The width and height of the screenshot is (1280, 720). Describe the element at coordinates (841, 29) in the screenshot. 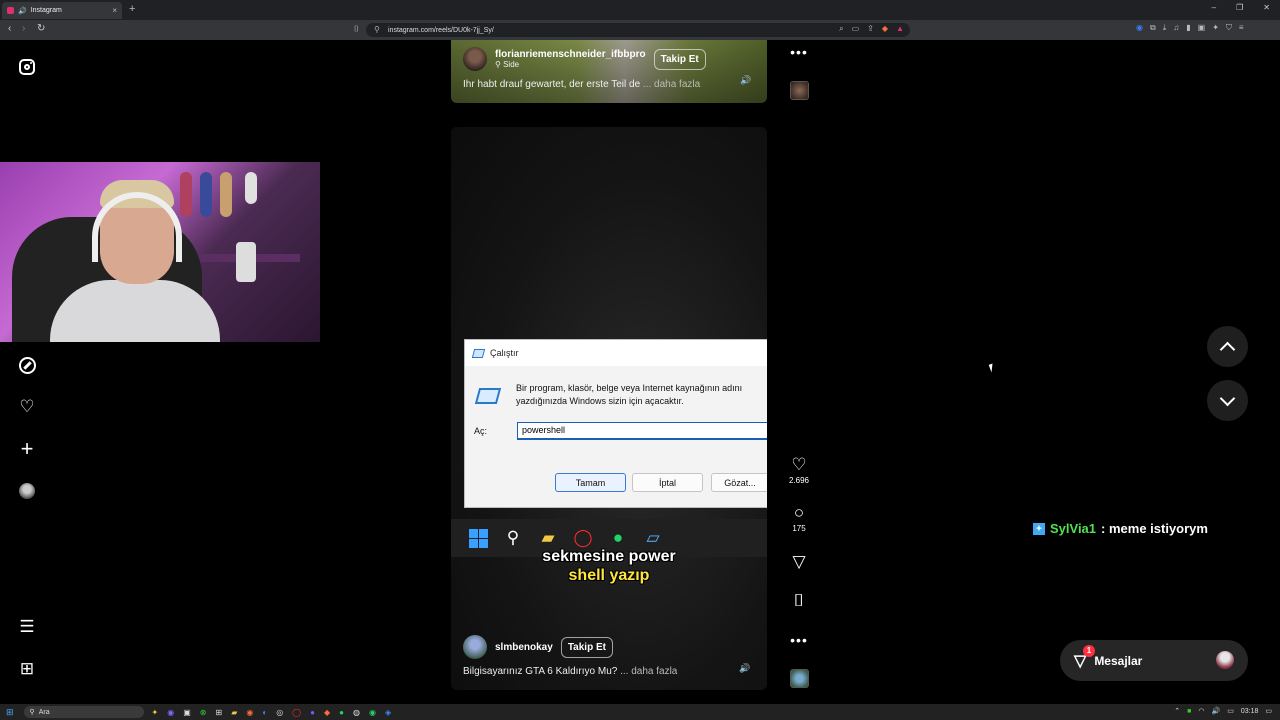

I see `zoom-icon: ⌕` at that location.